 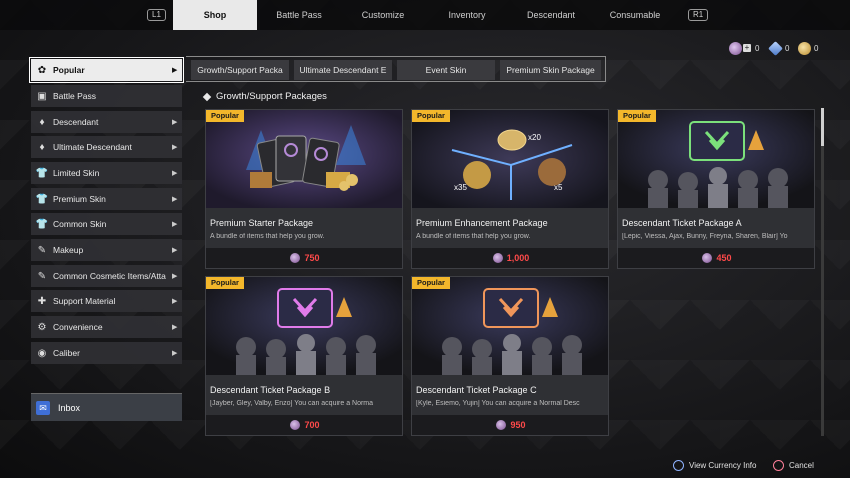 I want to click on sidebar-item-common-cosmetic-items-atta: ✎ Common Cosmetic Items/Atta ▶, so click(x=106, y=276).